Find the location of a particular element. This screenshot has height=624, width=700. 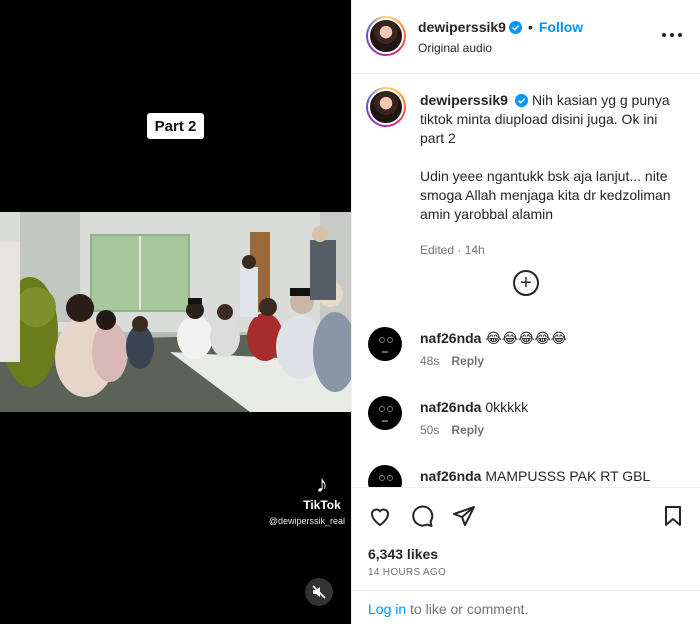

tiktok-username: @dewiperssik_real is located at coordinates (306, 521).